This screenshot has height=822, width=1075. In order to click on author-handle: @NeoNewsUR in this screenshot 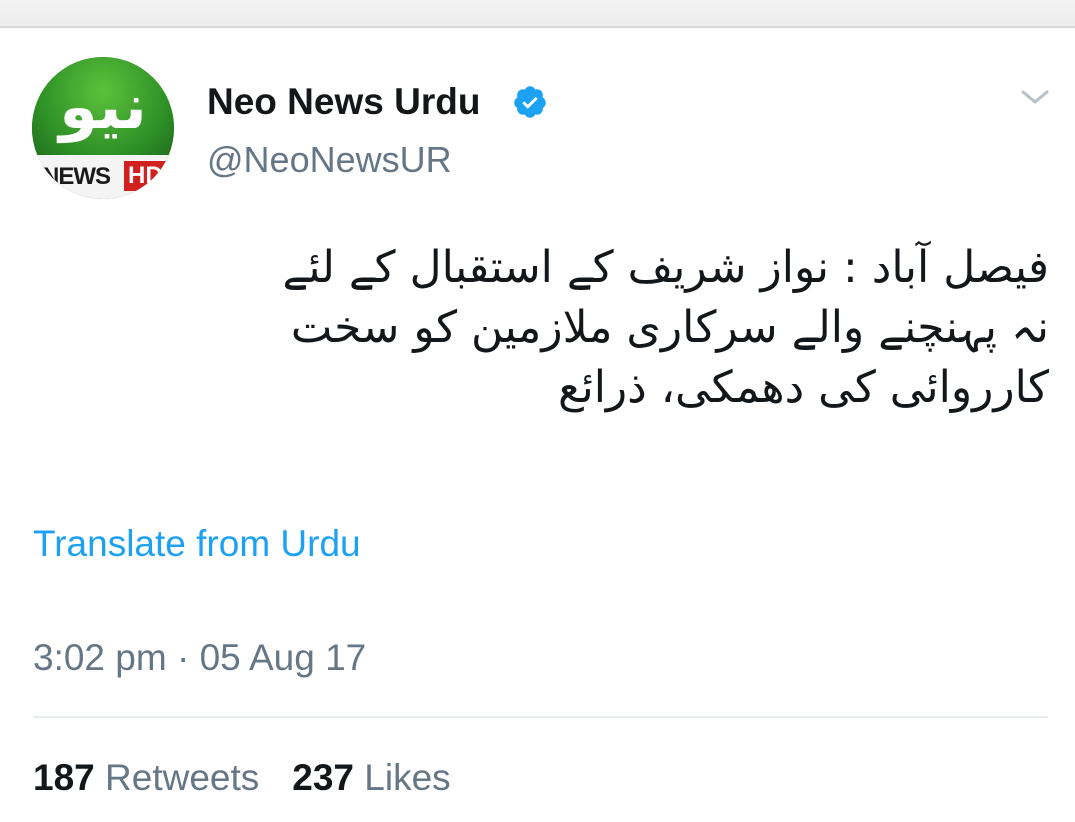, I will do `click(329, 160)`.